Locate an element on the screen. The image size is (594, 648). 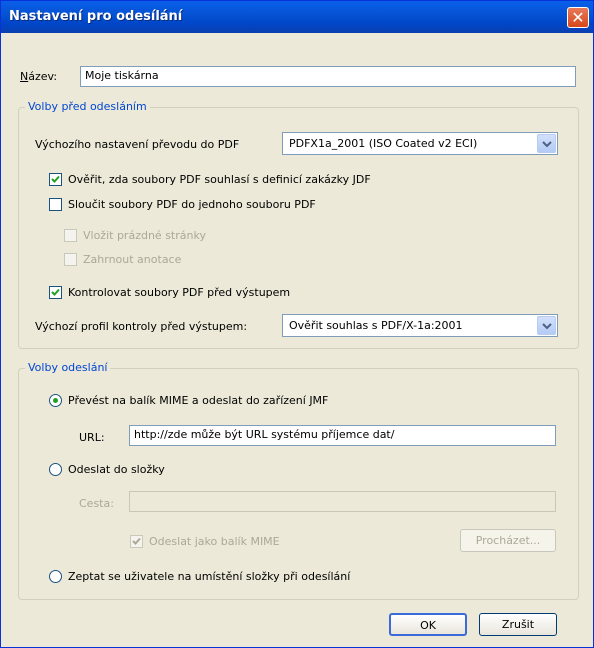
url-label: URL: is located at coordinates (92, 437).